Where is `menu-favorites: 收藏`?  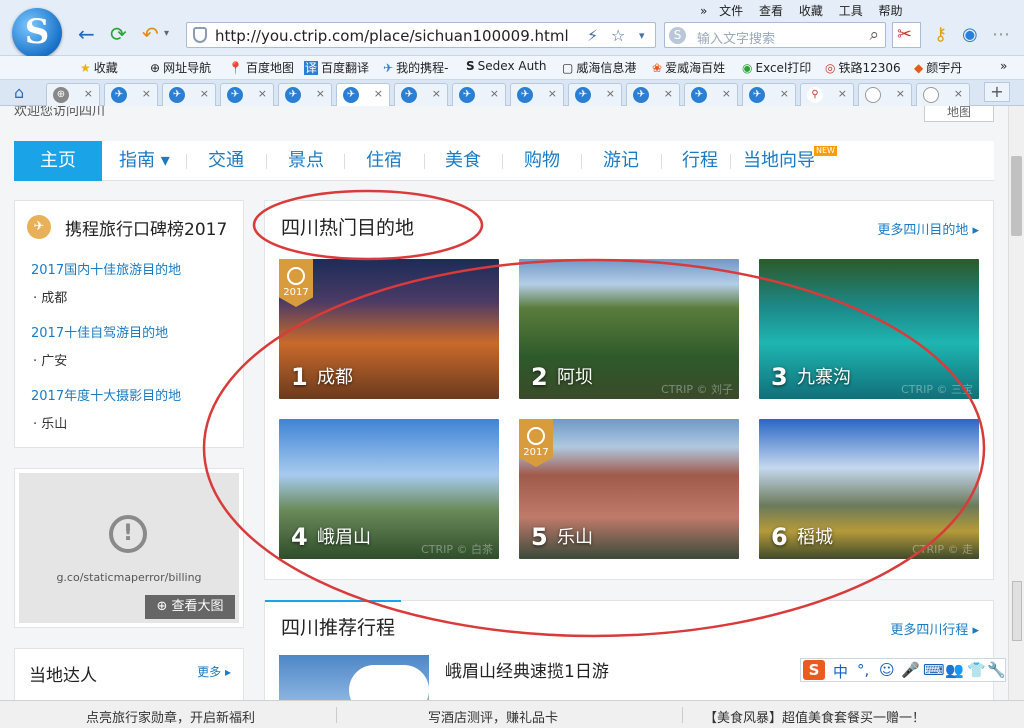
menu-favorites: 收藏 is located at coordinates (811, 11).